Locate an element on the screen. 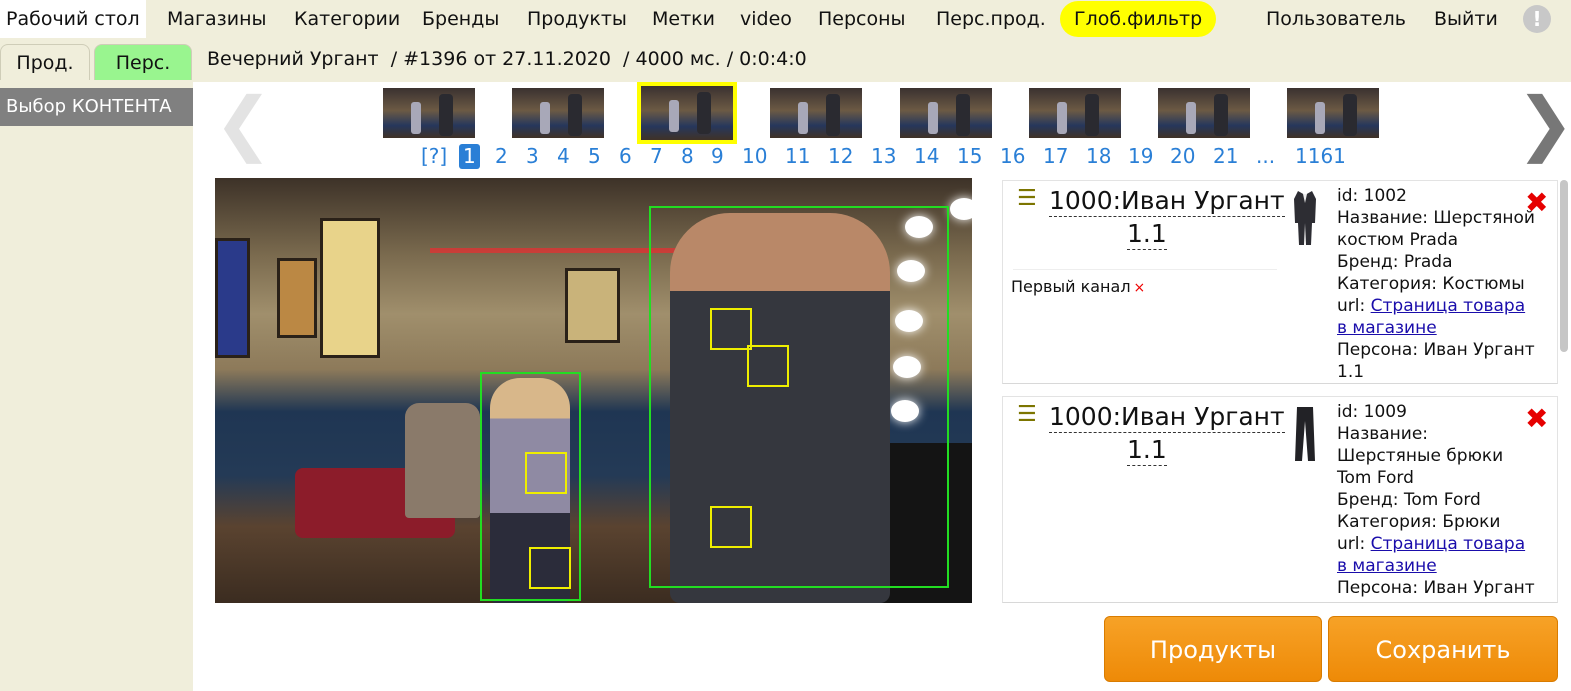  page-link: 14 is located at coordinates (926, 156).